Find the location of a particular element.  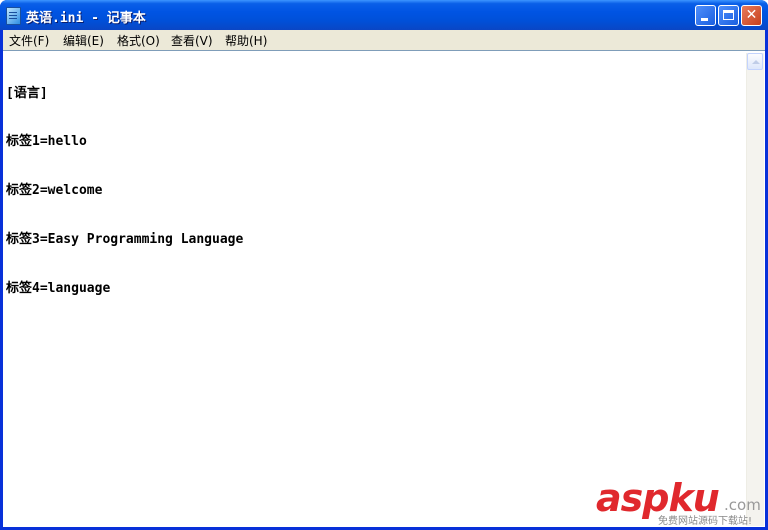

scroll-up-button is located at coordinates (755, 61).